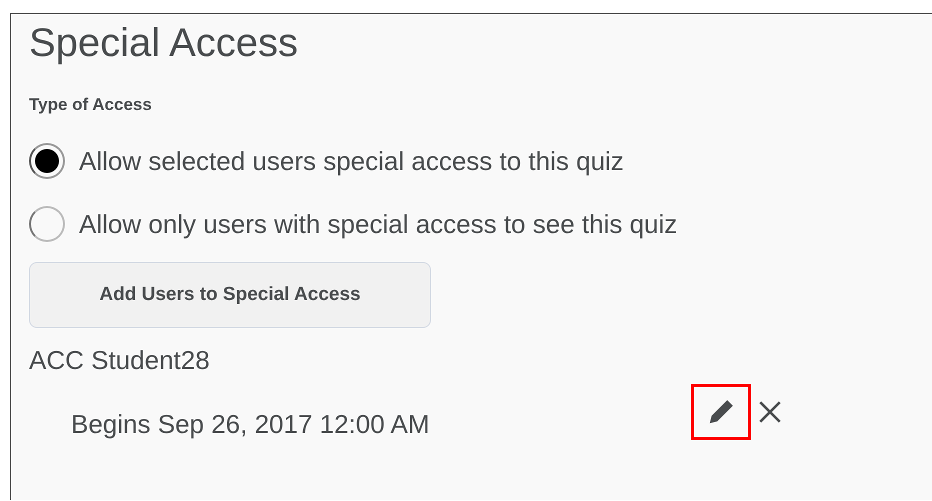 The width and height of the screenshot is (932, 501). What do you see at coordinates (351, 161) in the screenshot?
I see `option-label: Allow selected users special access to this quiz` at bounding box center [351, 161].